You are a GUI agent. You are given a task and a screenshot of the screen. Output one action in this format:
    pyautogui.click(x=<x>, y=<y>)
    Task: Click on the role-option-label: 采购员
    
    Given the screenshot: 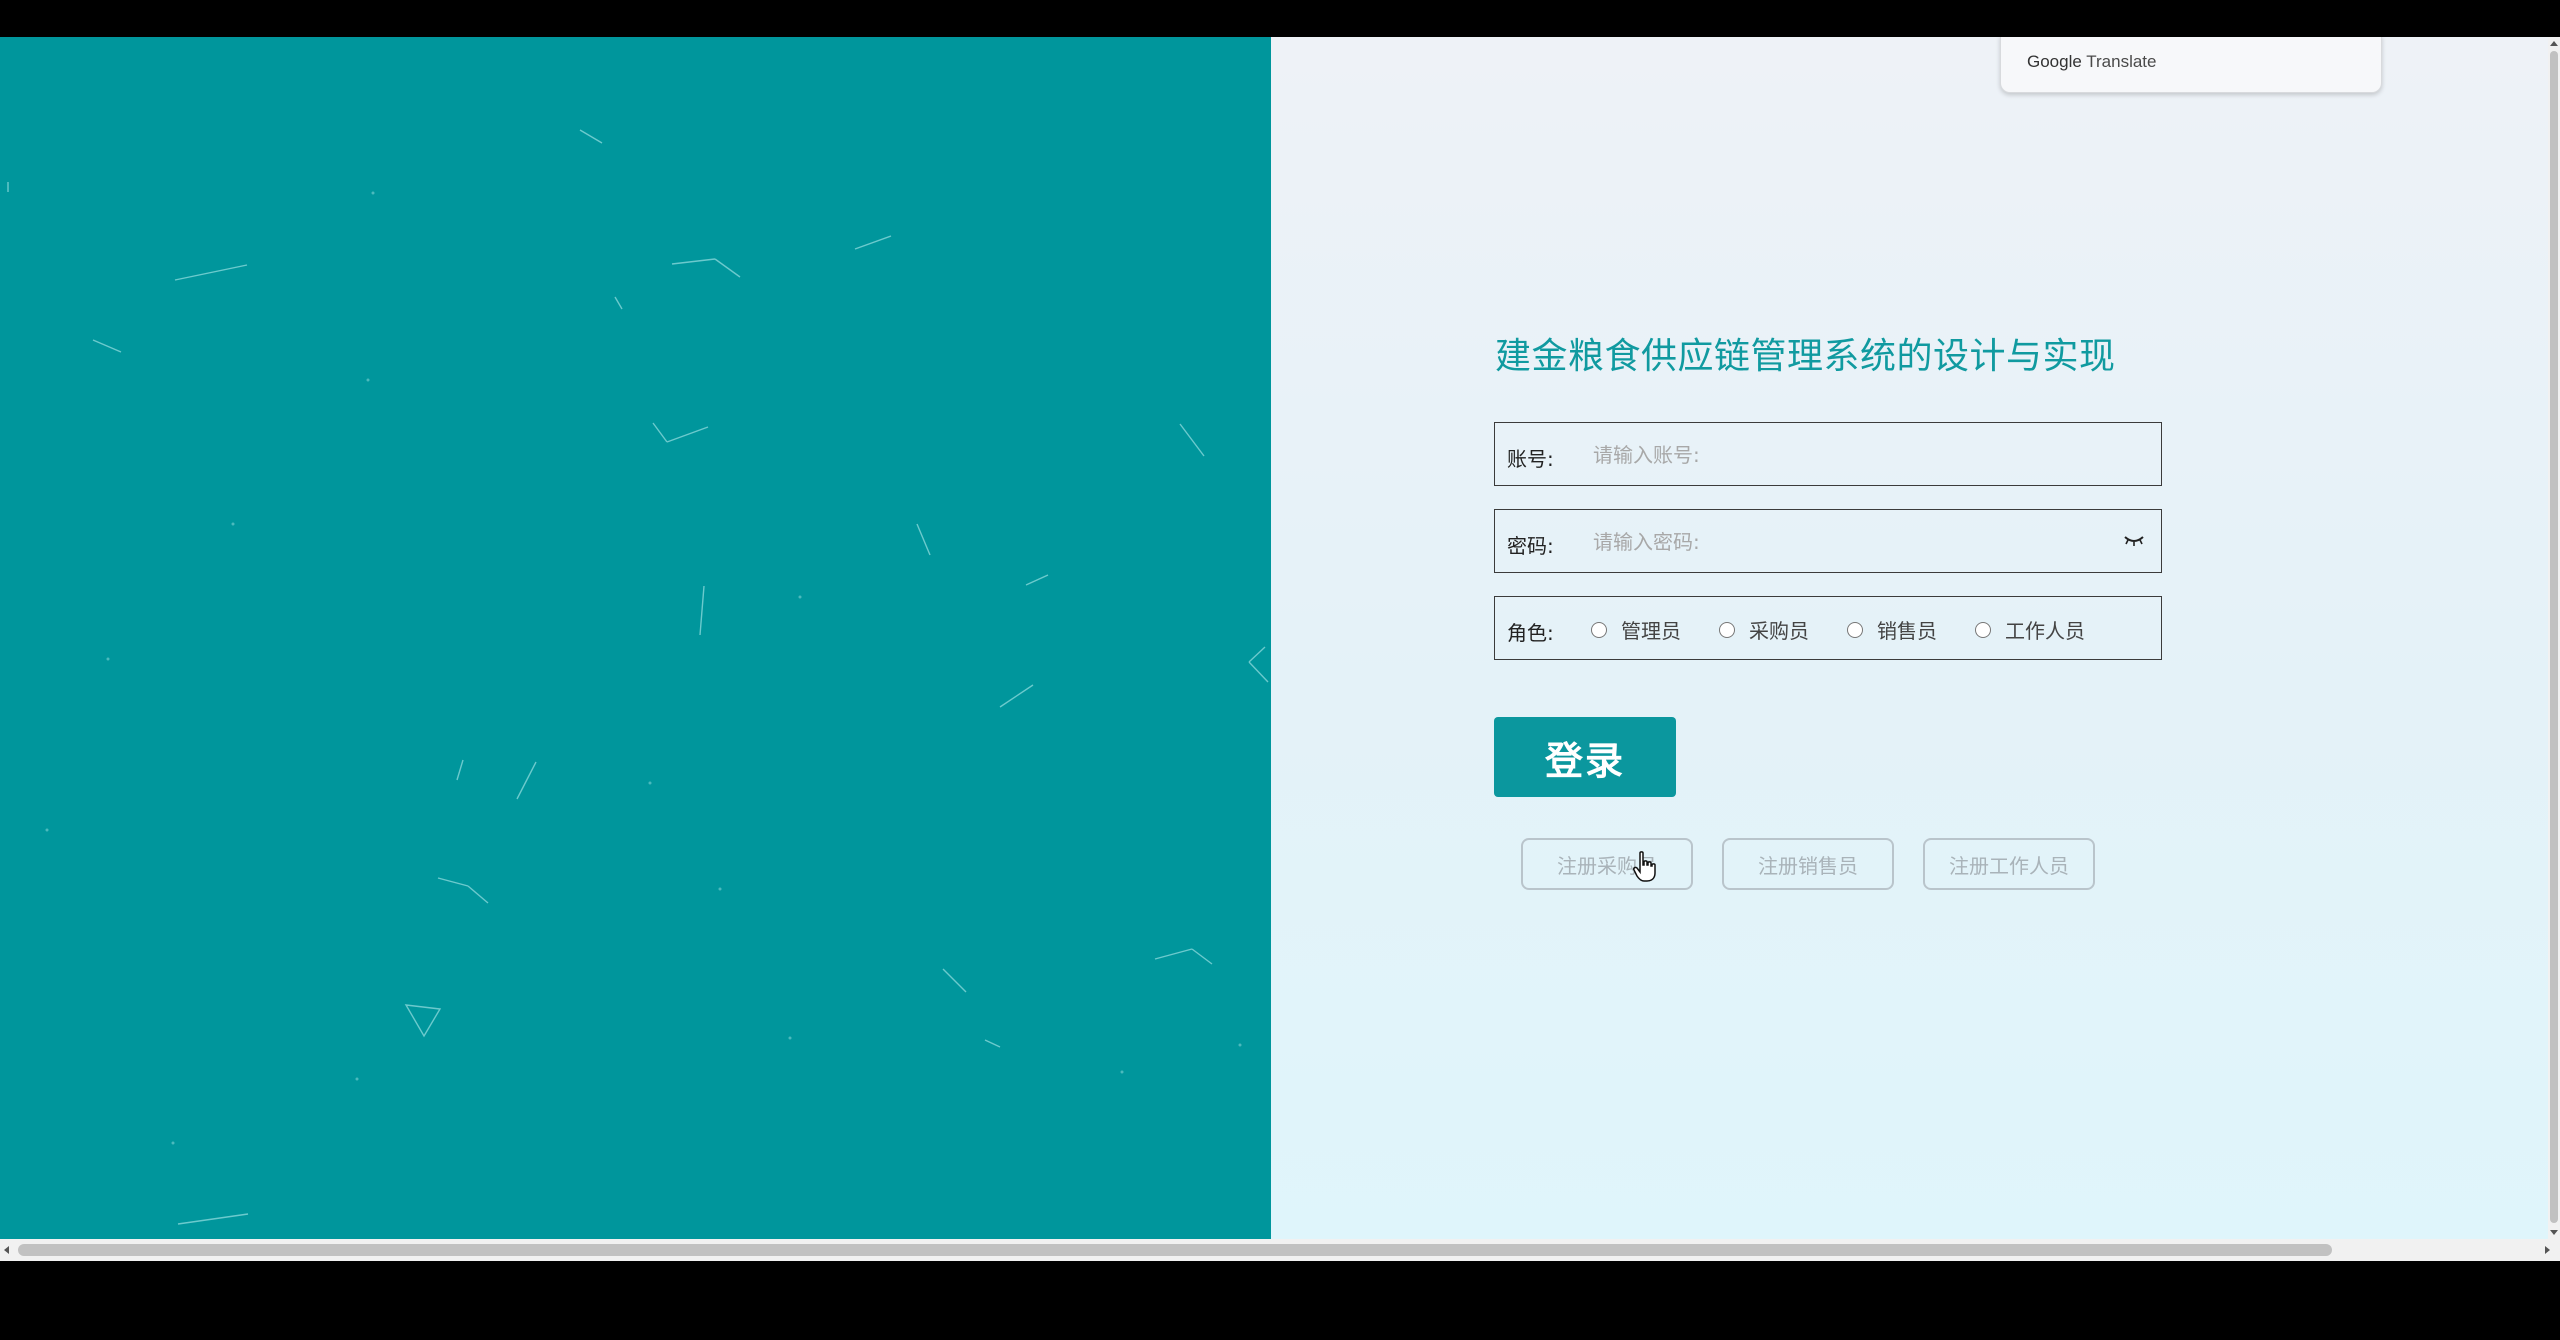 What is the action you would take?
    pyautogui.click(x=1779, y=631)
    